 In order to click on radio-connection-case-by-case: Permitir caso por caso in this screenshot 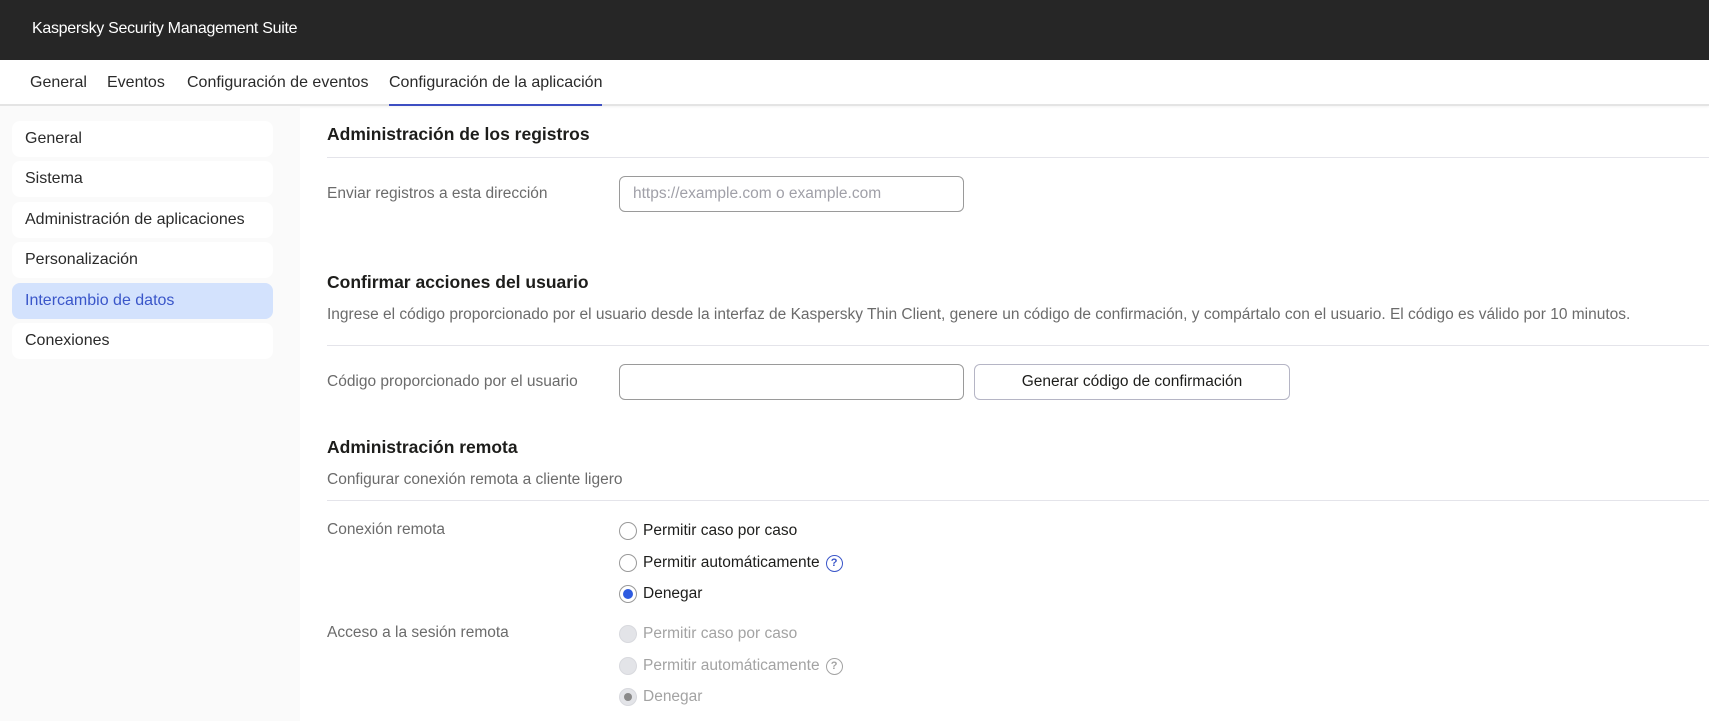, I will do `click(708, 531)`.